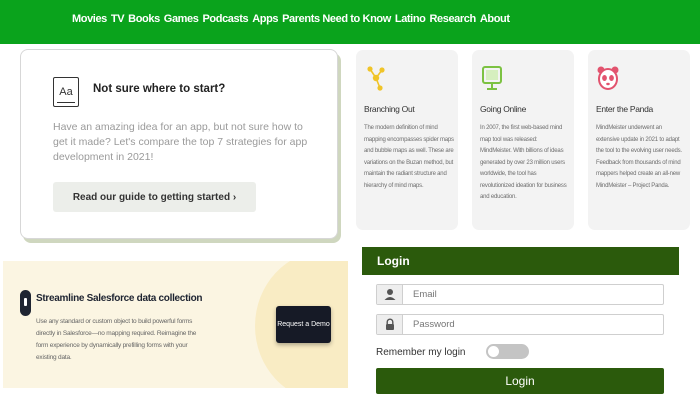 The width and height of the screenshot is (700, 400). Describe the element at coordinates (624, 109) in the screenshot. I see `feature-title: Enter the Panda` at that location.